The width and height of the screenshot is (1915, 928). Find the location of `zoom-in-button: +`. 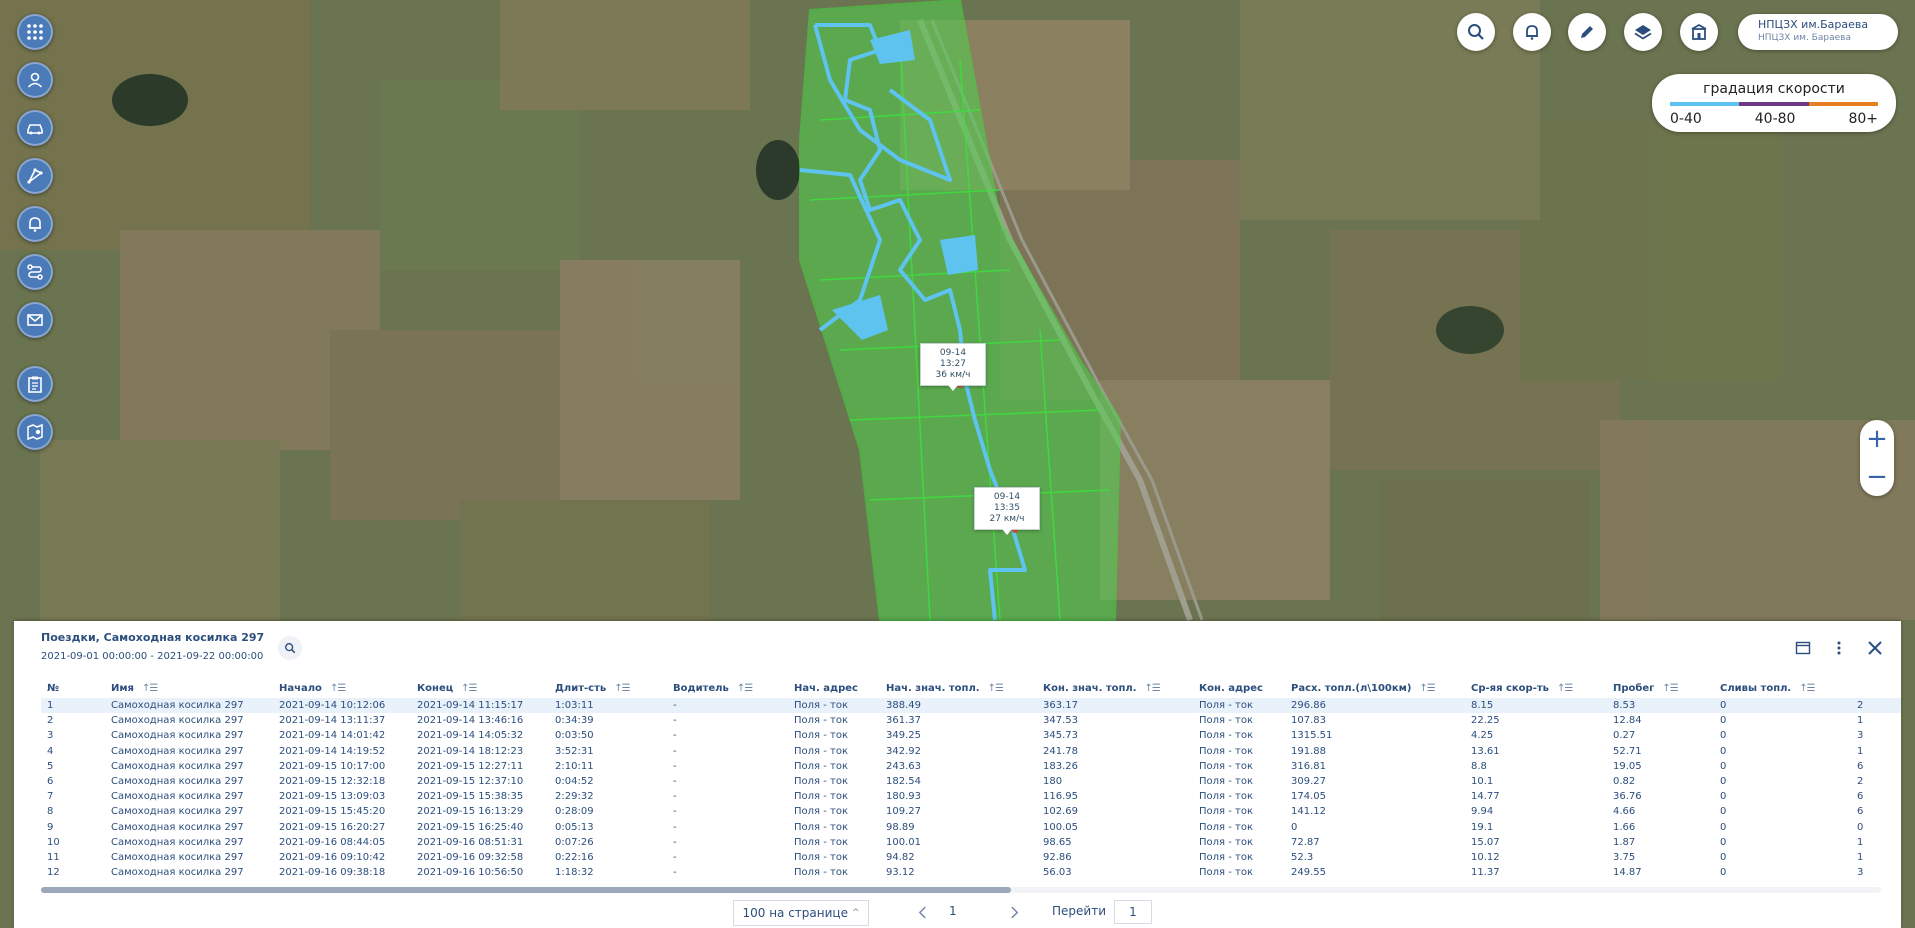

zoom-in-button: + is located at coordinates (1877, 439).